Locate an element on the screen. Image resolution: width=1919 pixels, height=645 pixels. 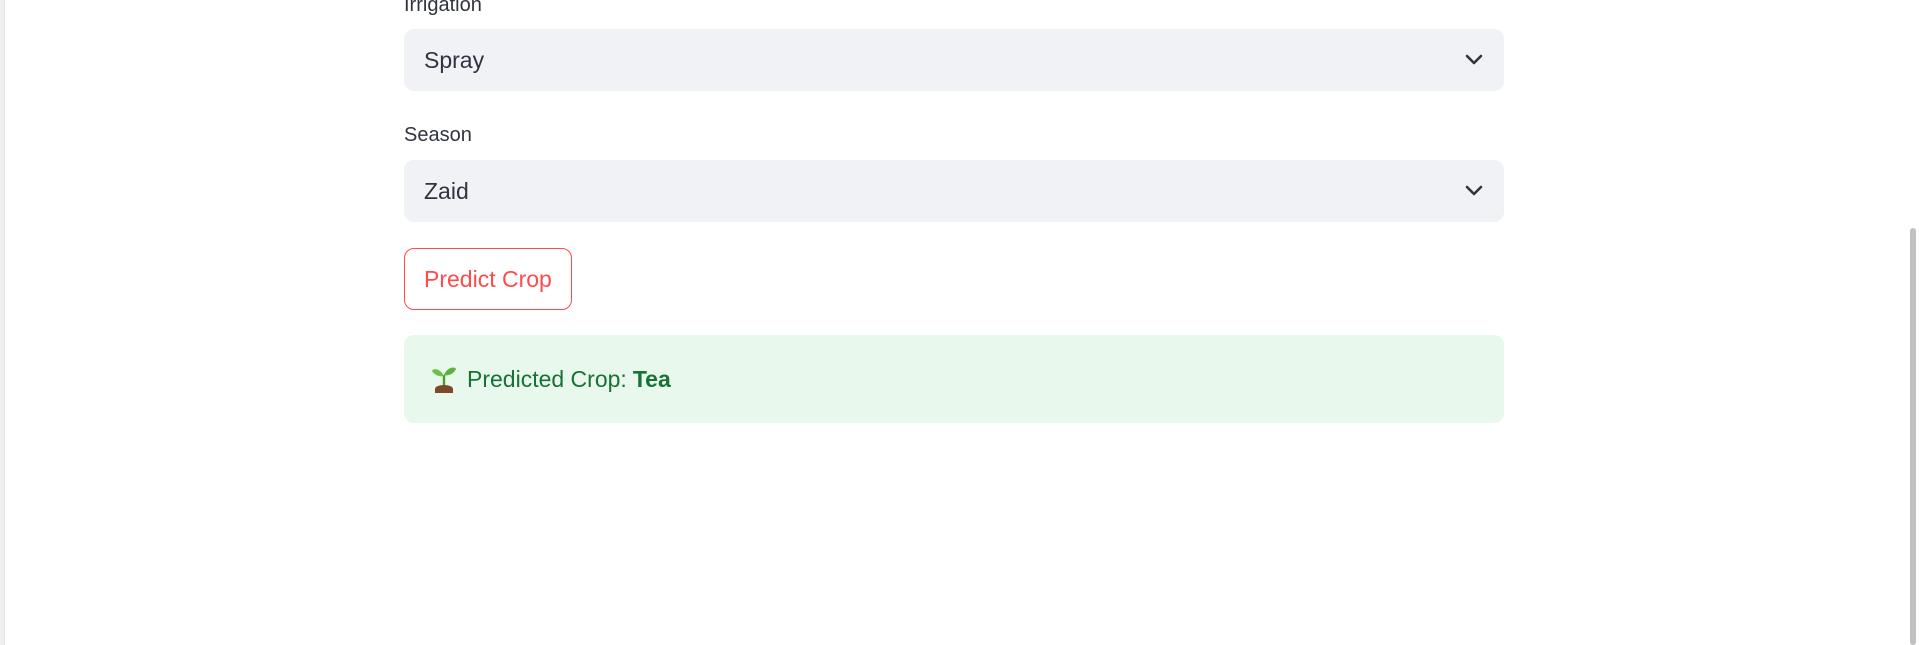
irrigation-label: Irrigation is located at coordinates (443, 8).